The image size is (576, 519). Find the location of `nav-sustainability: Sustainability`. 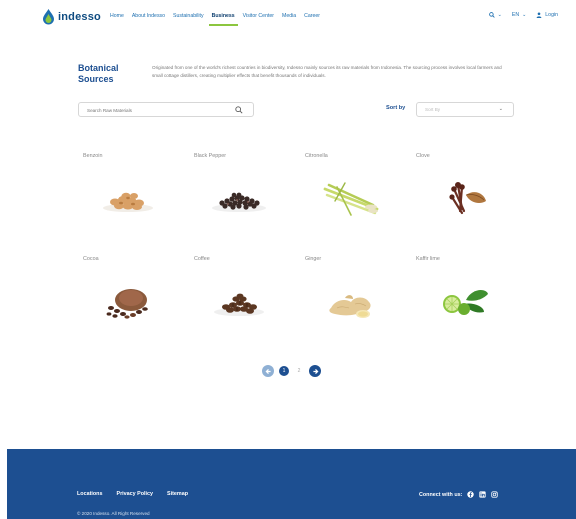

nav-sustainability: Sustainability is located at coordinates (188, 16).